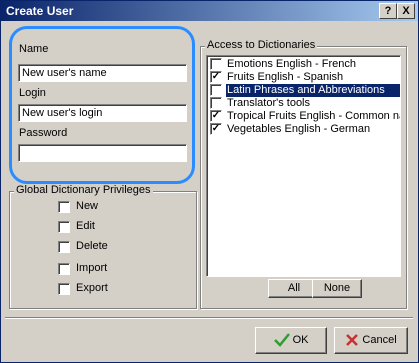 The image size is (419, 363). I want to click on privilege-checkbox-delete, so click(64, 247).